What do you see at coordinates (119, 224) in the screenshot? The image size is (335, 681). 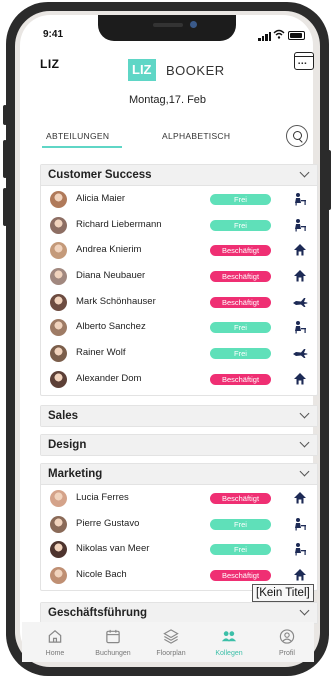 I see `person-name: Richard Liebermann` at bounding box center [119, 224].